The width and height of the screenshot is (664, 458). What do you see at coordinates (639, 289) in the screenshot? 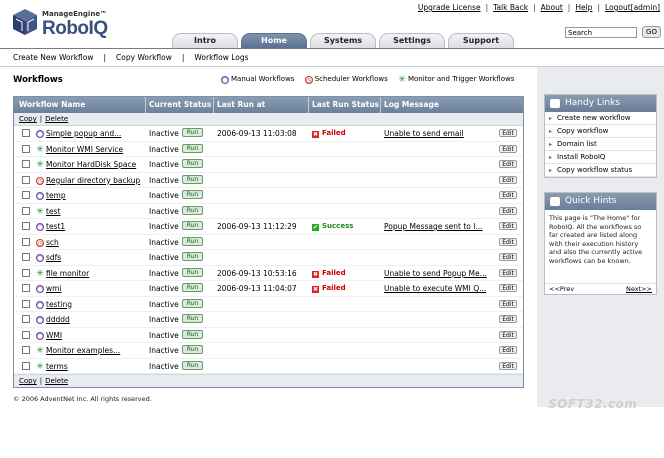
I see `next-hint-link: Next>>` at bounding box center [639, 289].